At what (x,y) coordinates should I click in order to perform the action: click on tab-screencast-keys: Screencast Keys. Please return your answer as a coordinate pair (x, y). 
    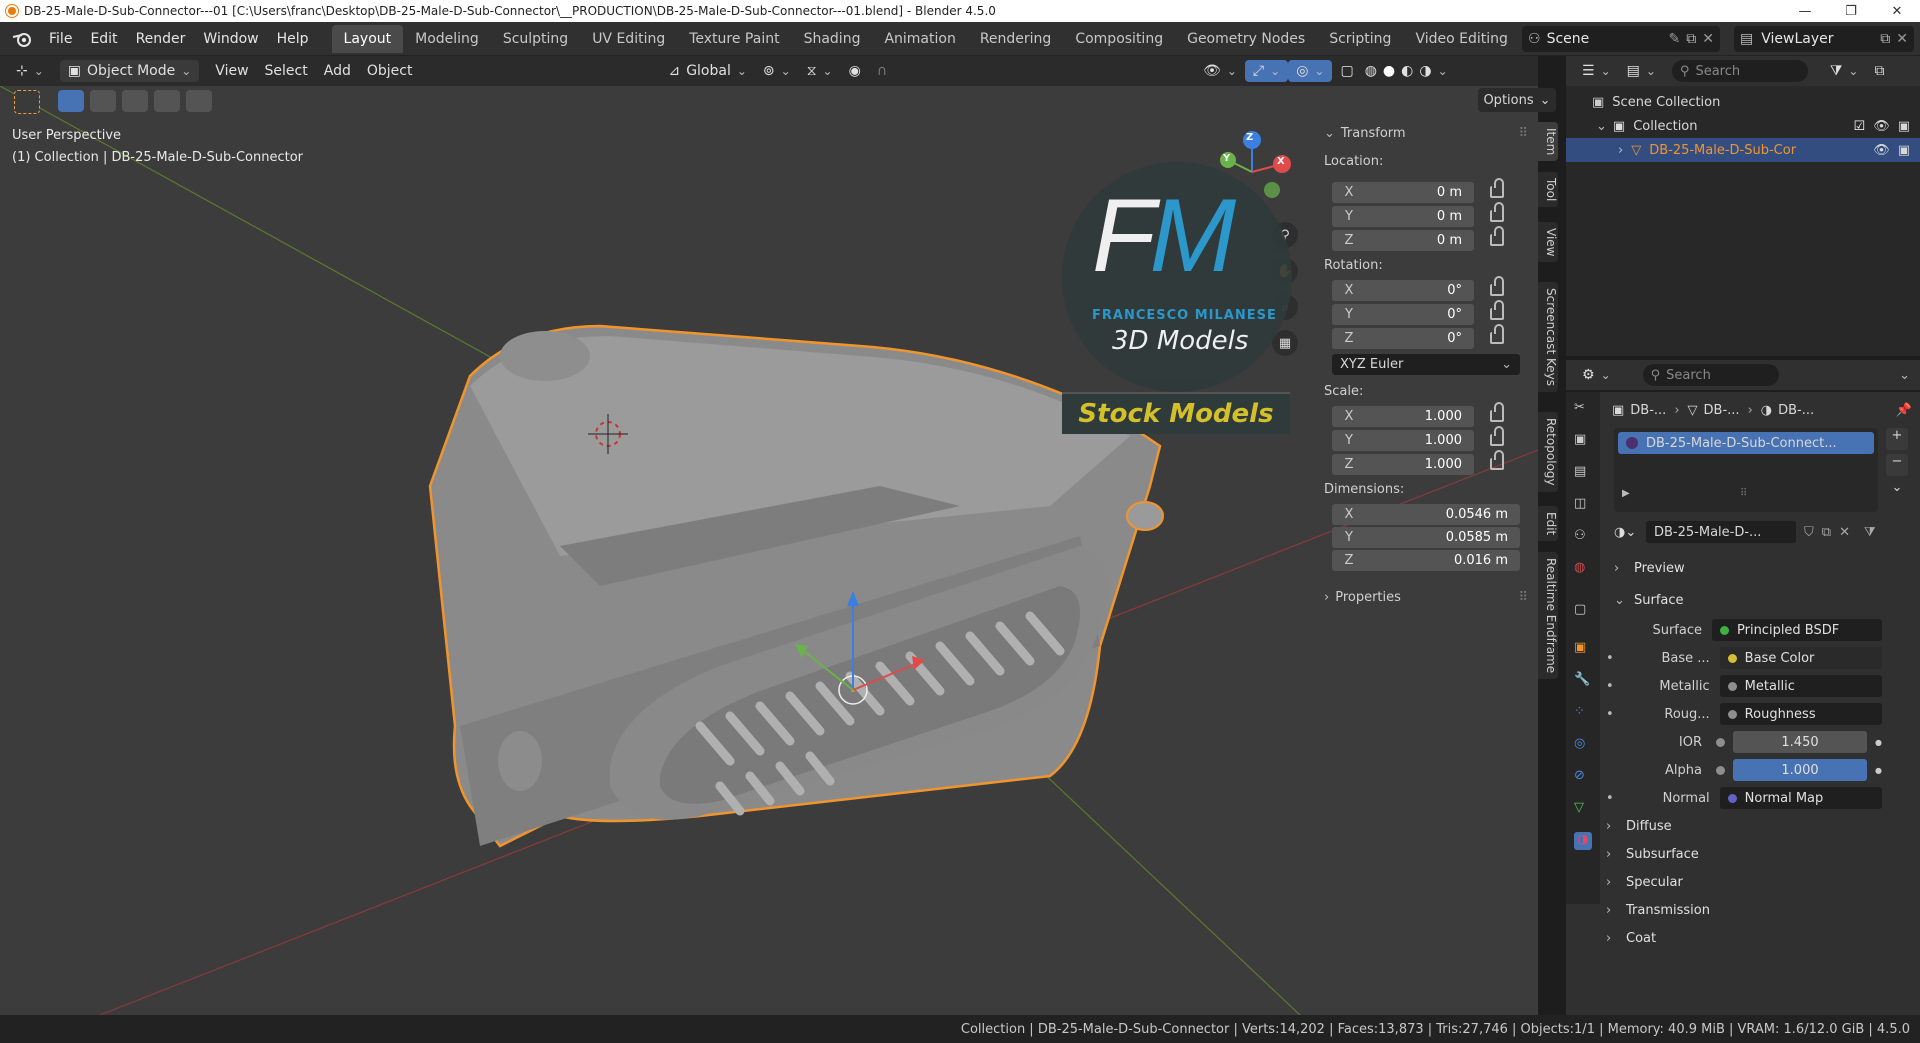
    Looking at the image, I should click on (1548, 337).